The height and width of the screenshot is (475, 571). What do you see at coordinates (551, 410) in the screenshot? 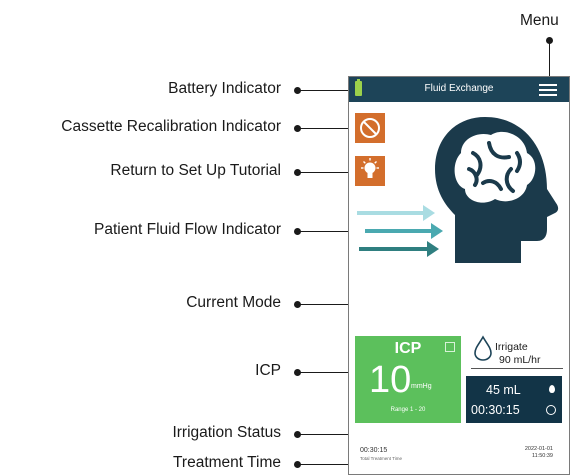
I see `clock-icon` at bounding box center [551, 410].